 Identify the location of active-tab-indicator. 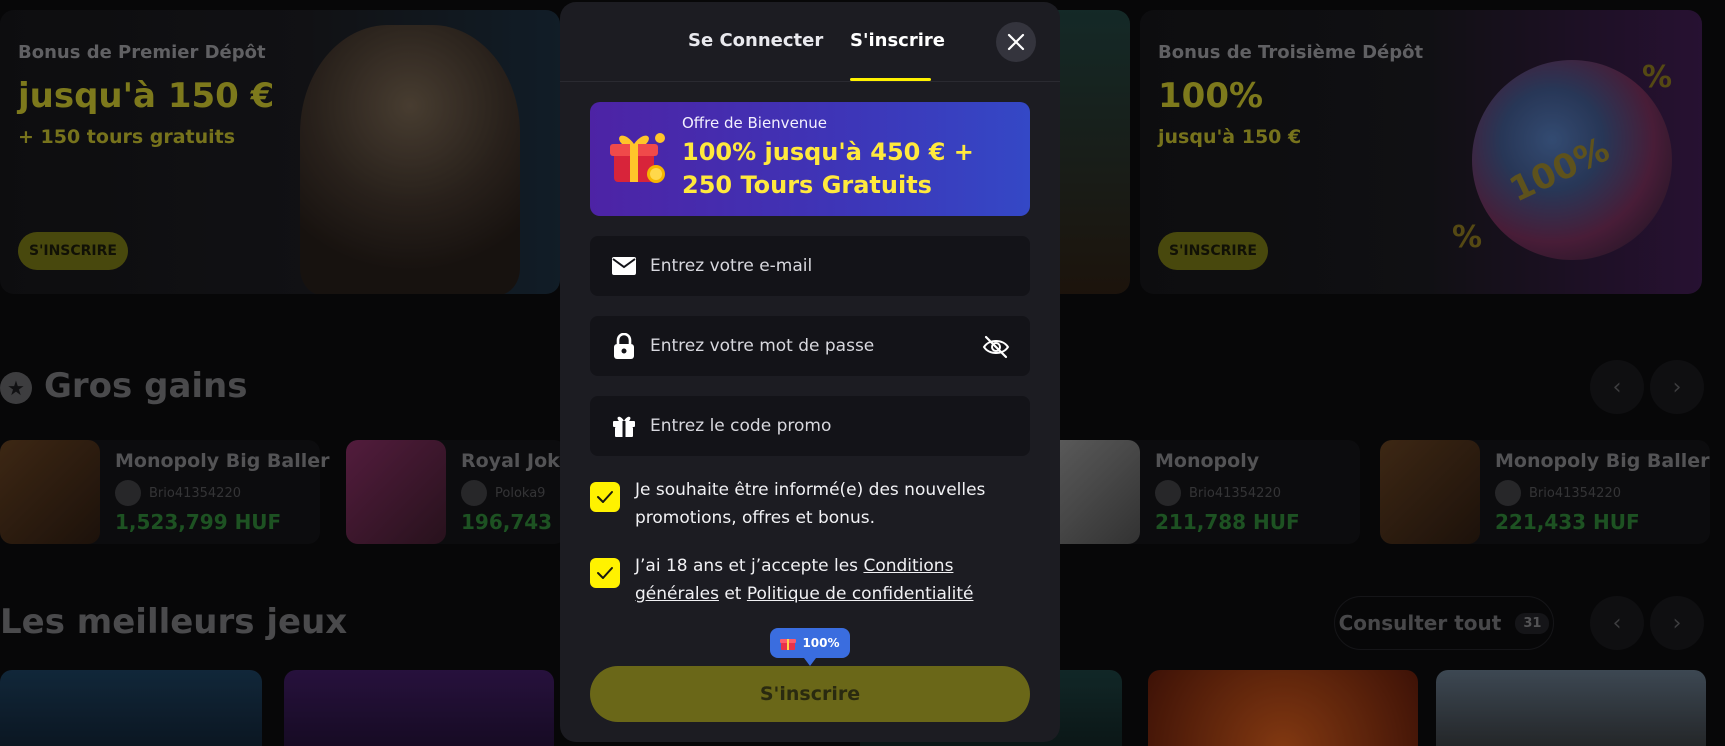
(890, 79).